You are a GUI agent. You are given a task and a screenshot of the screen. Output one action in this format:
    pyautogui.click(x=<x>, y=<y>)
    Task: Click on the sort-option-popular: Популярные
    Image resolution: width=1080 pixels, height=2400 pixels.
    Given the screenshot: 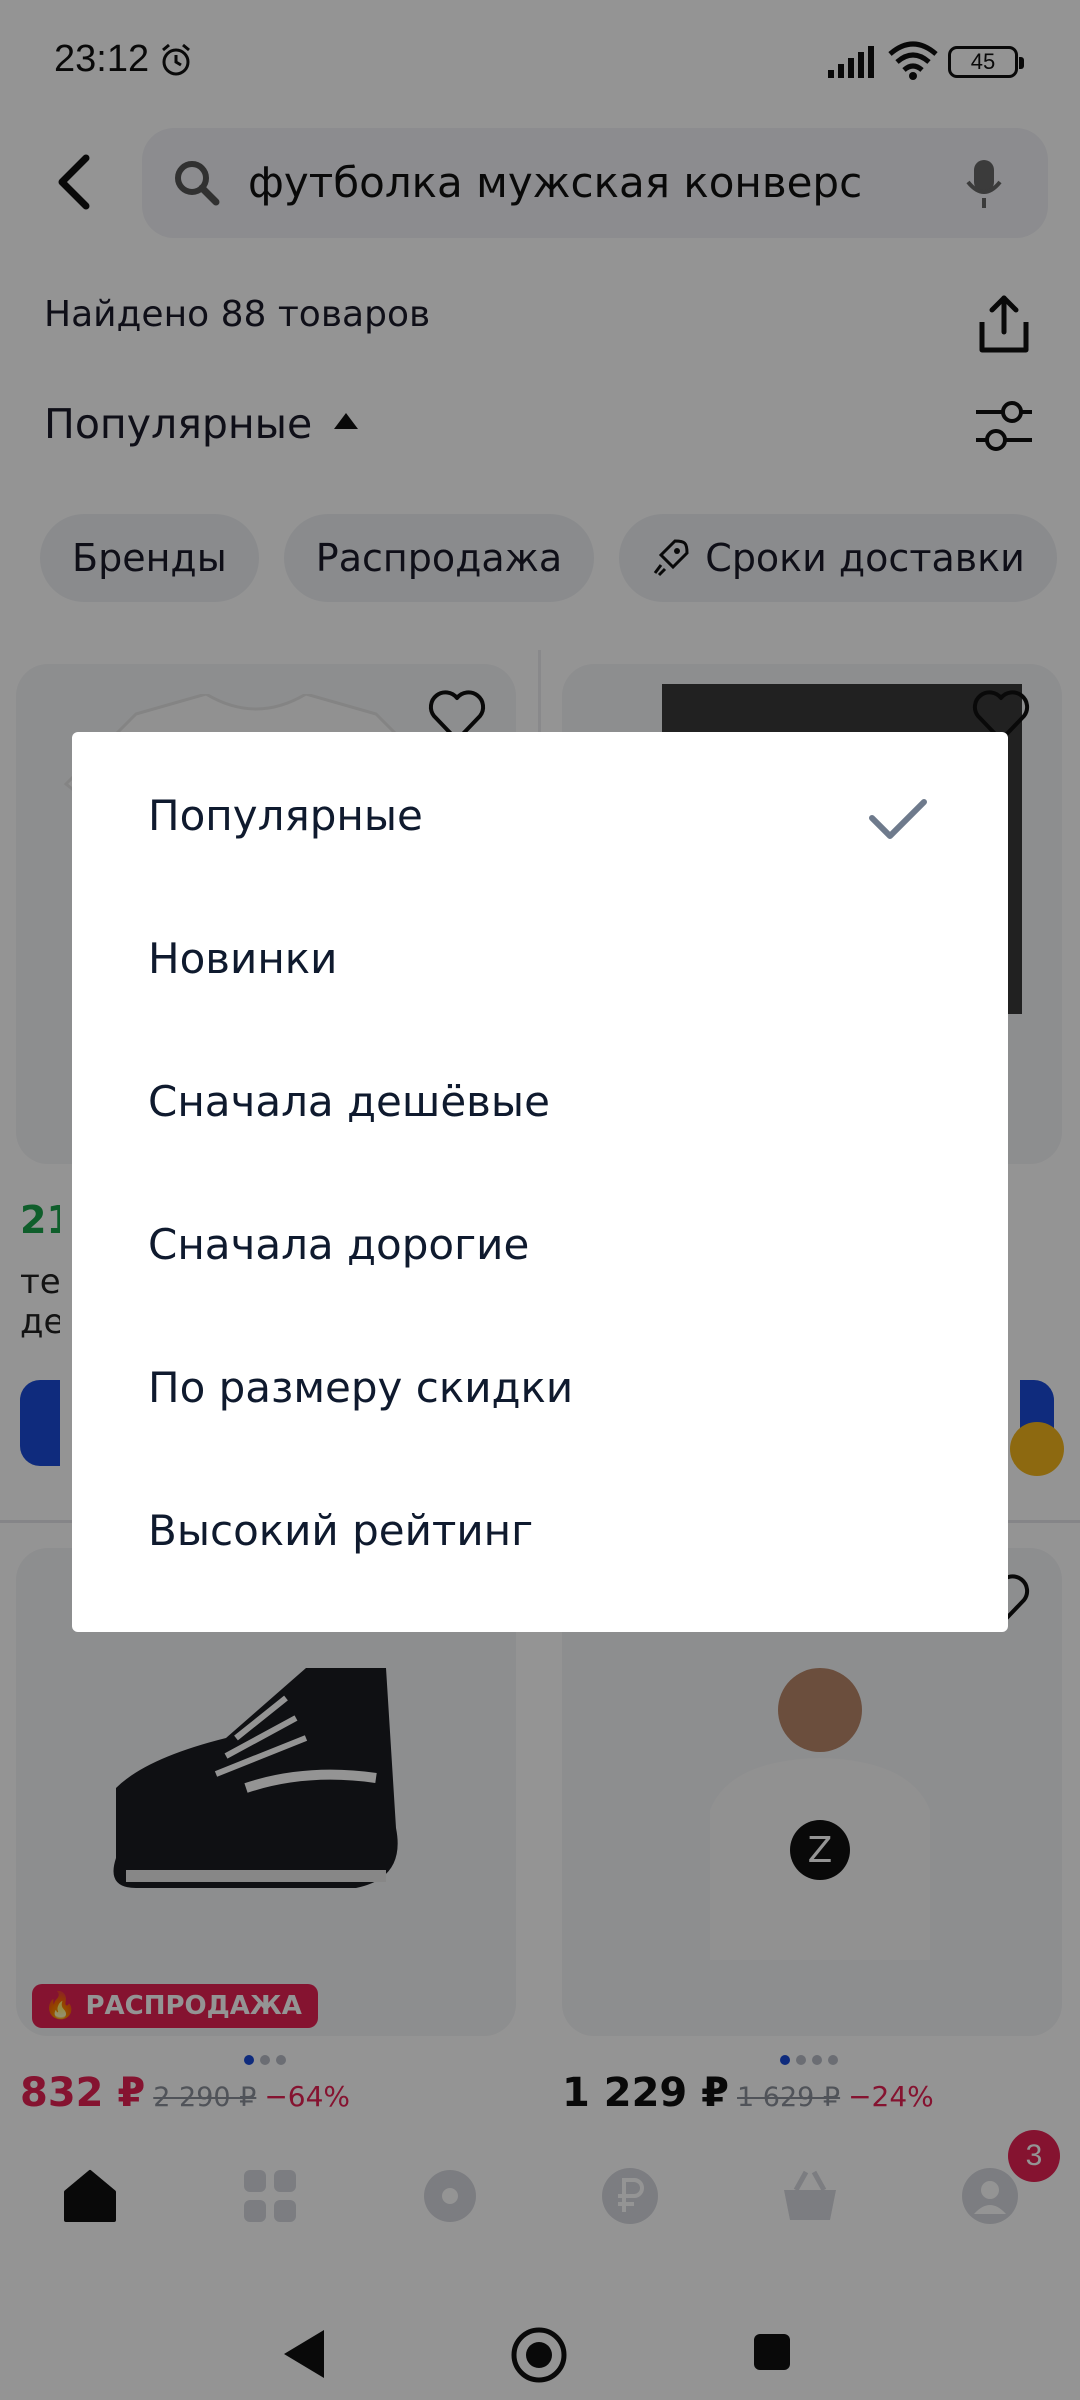 What is the action you would take?
    pyautogui.click(x=548, y=816)
    